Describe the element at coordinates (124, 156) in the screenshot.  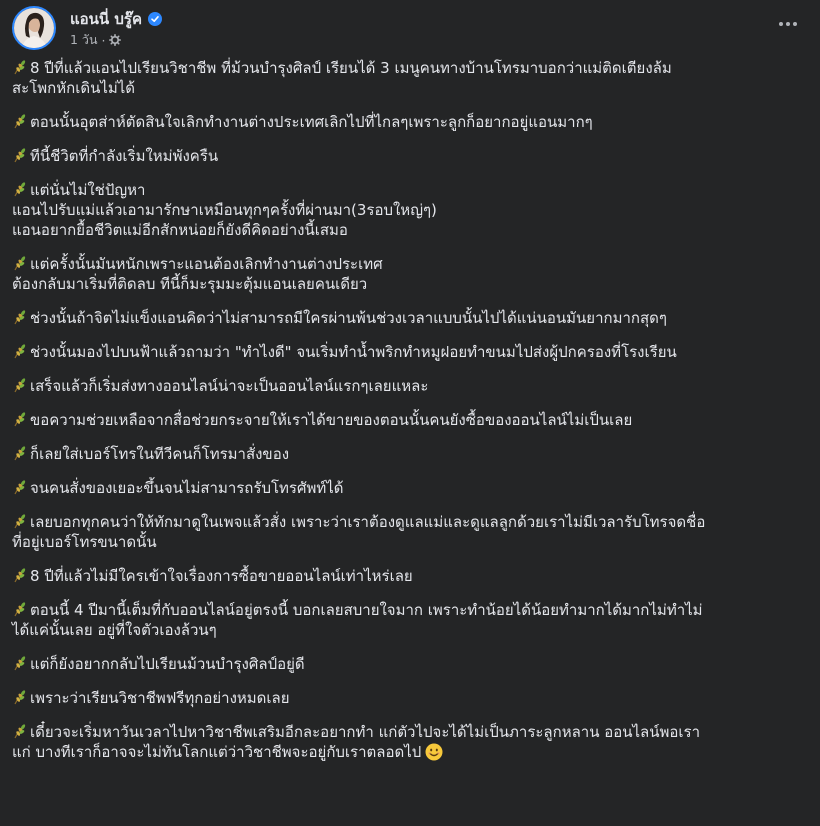
I see `post-line-text: ทีนี้ชีวิตที่กำลังเริ่มใหม่พังครืน` at that location.